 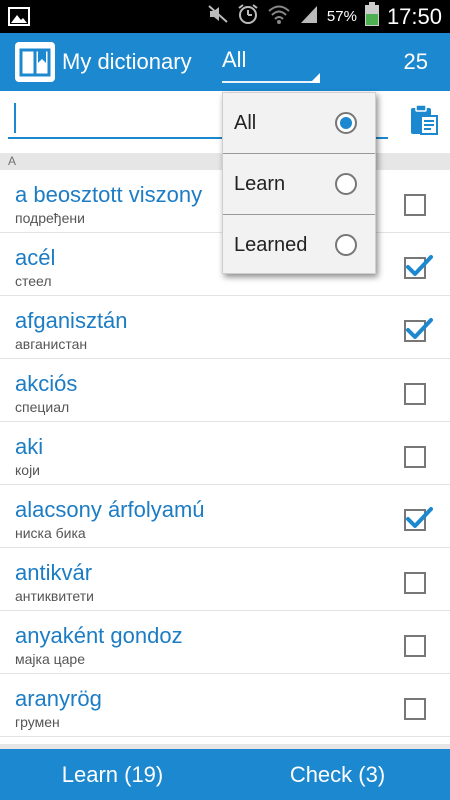 I want to click on filter-option-label: Learned, so click(x=271, y=245).